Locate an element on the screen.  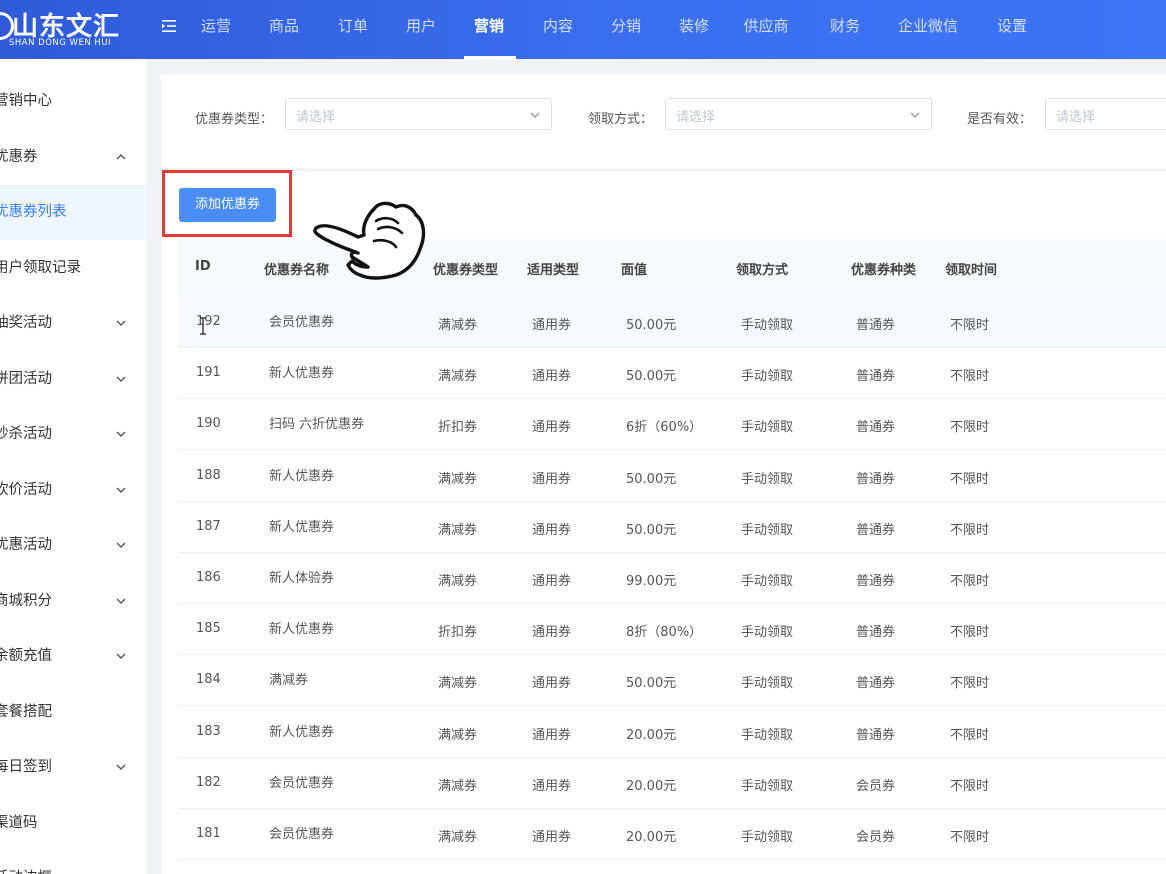
sidebar-item: 营销中心 is located at coordinates (73, 101).